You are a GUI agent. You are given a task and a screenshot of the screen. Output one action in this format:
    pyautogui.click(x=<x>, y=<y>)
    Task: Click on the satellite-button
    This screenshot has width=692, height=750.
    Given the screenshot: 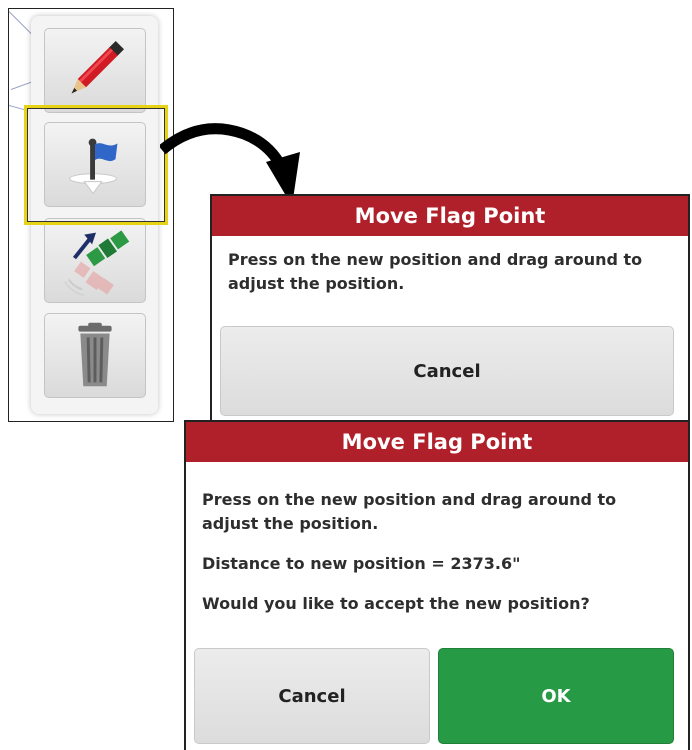 What is the action you would take?
    pyautogui.click(x=95, y=260)
    